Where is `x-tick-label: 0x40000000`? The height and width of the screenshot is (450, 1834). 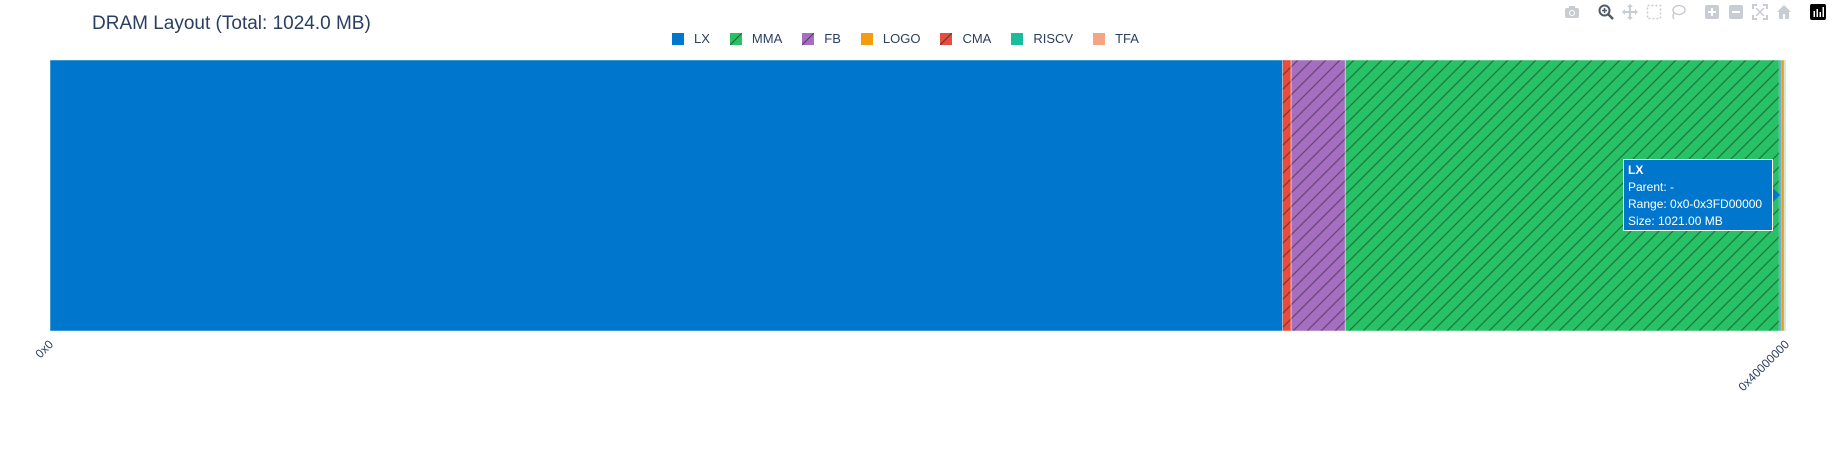 x-tick-label: 0x40000000 is located at coordinates (1763, 365).